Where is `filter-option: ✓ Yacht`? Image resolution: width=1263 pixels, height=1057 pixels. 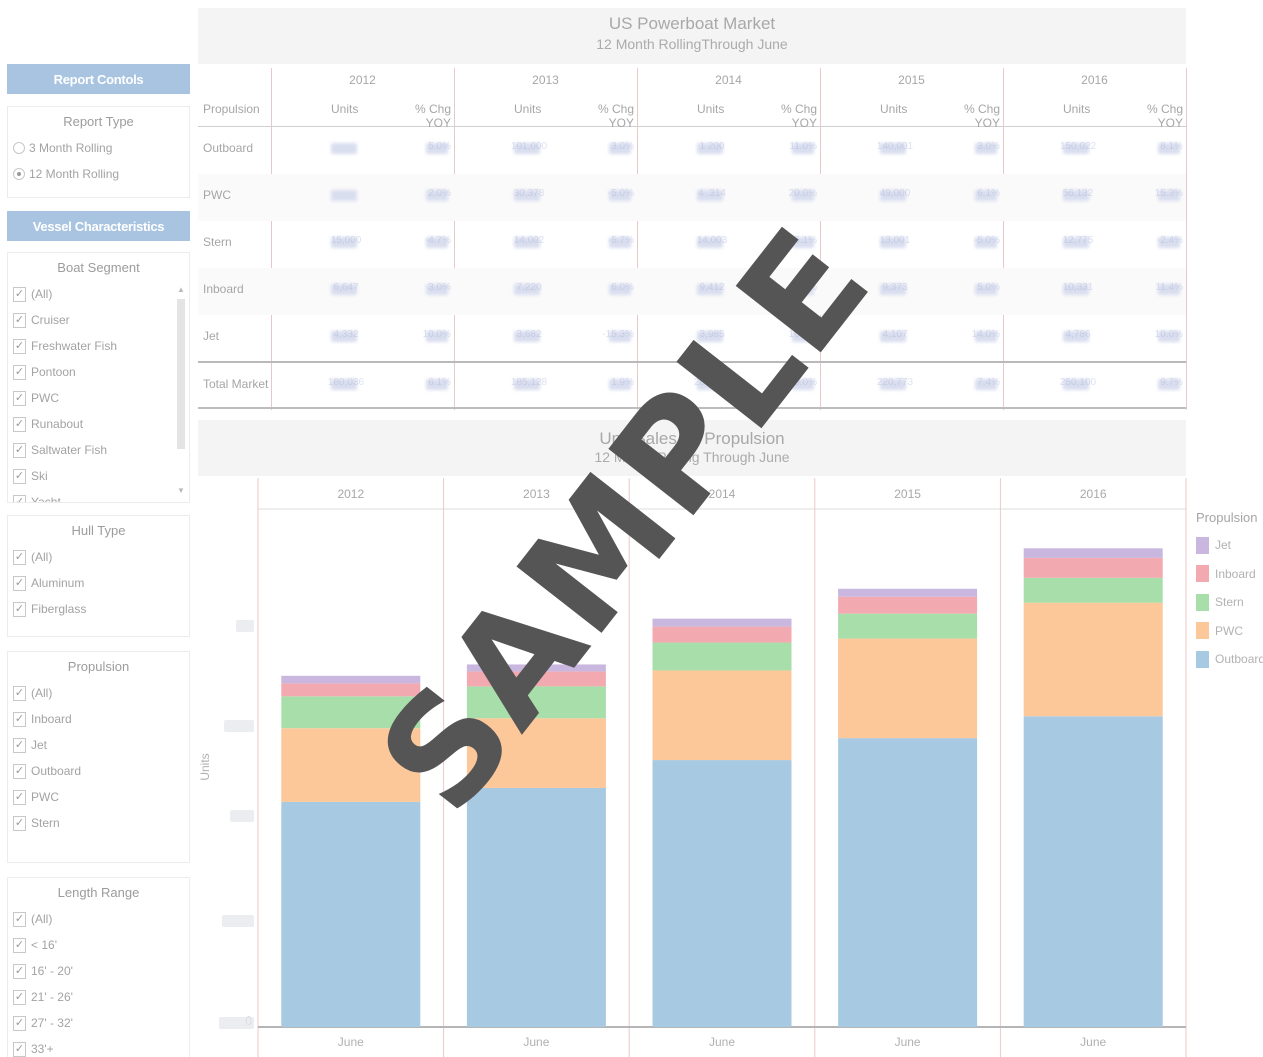
filter-option: ✓ Yacht is located at coordinates (98, 495).